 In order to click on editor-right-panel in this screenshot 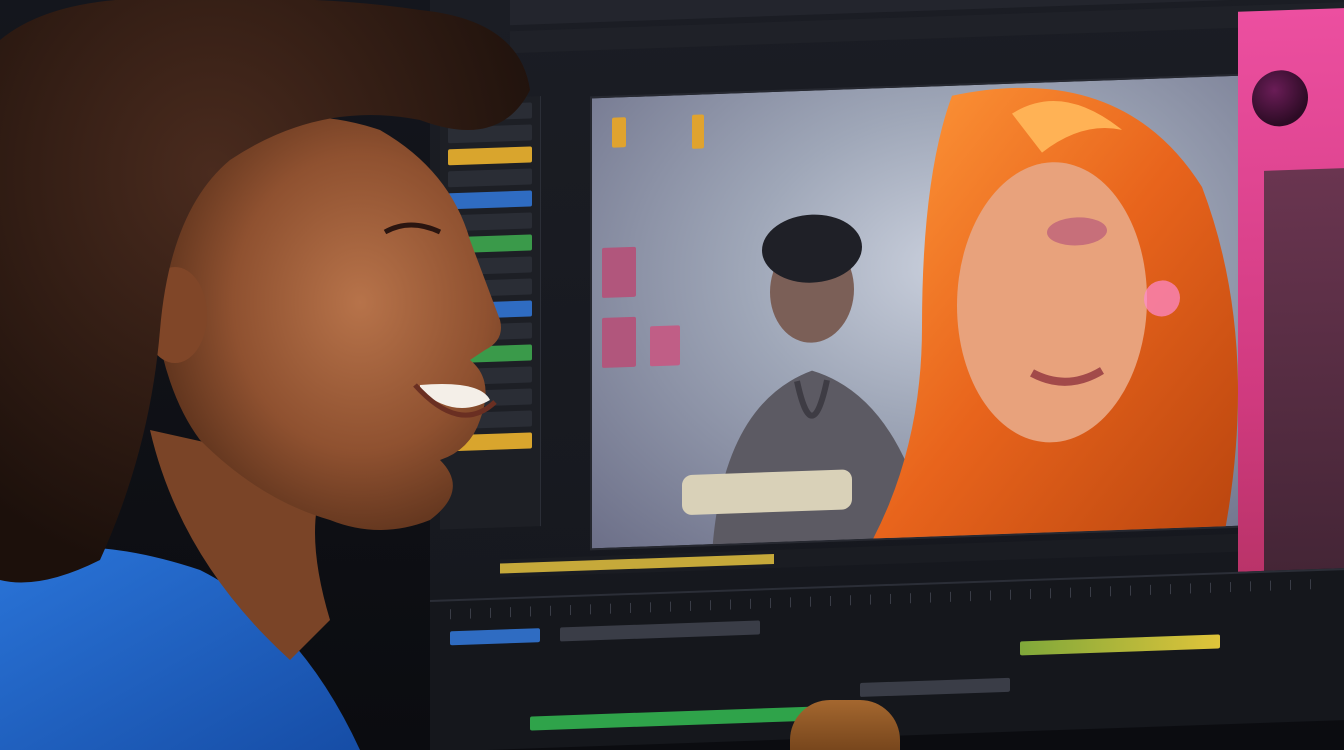, I will do `click(1291, 330)`.